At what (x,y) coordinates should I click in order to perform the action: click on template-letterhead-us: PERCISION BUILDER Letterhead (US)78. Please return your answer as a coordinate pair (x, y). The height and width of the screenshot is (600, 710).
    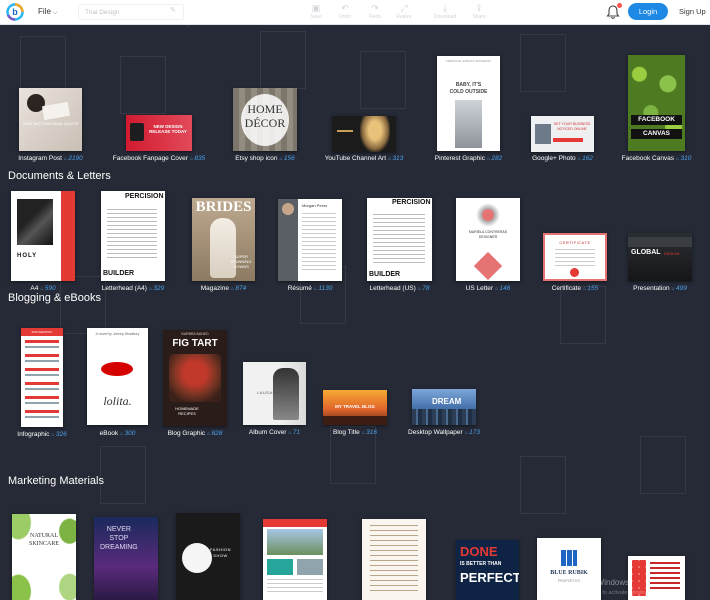
    Looking at the image, I should click on (399, 245).